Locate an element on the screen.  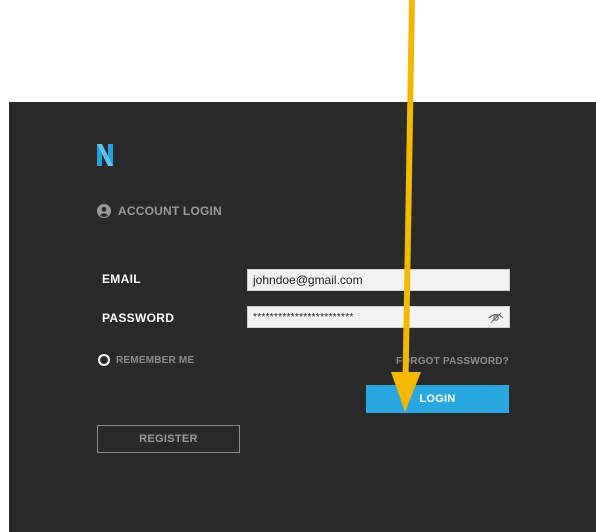
password-label: PASSWORD is located at coordinates (138, 318).